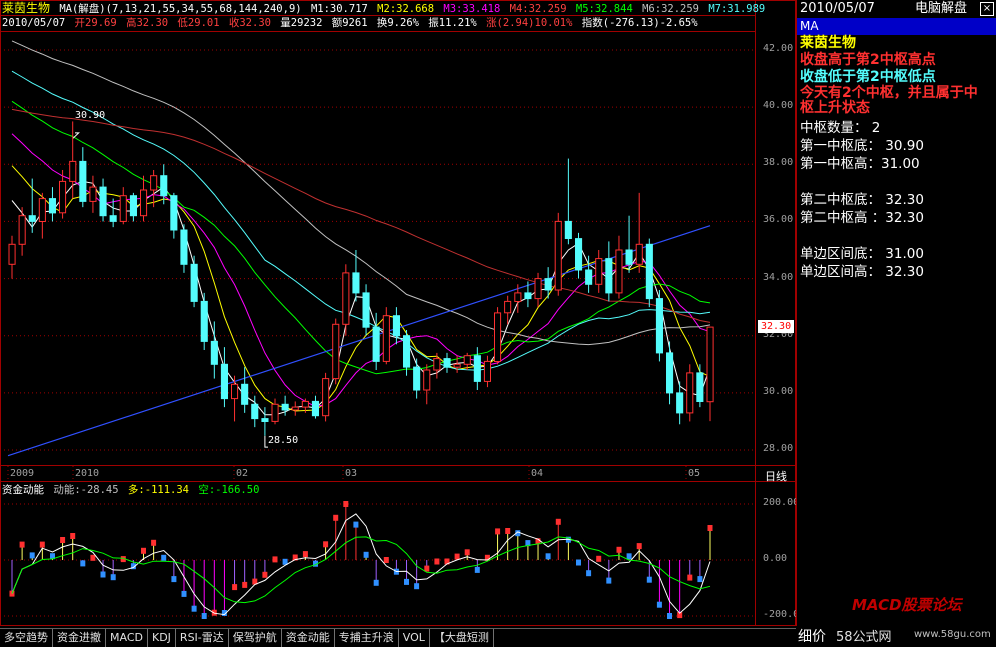  I want to click on indicator-tab: 资金进撤, so click(79, 638).